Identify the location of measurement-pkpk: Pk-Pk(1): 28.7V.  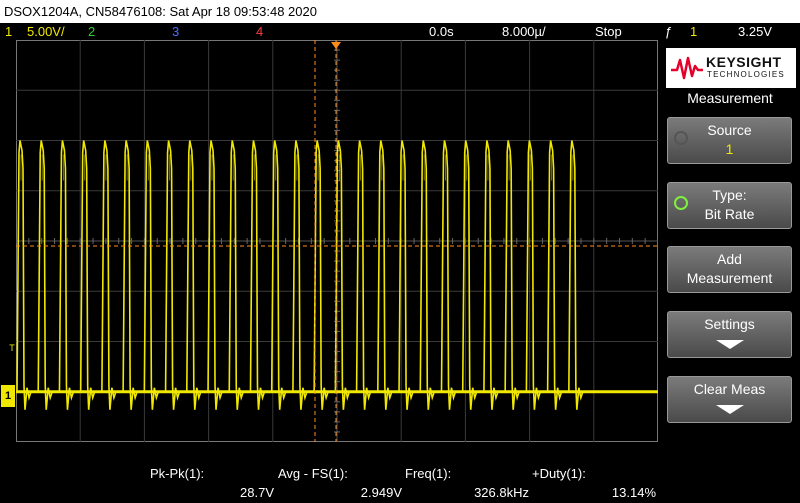
(212, 483).